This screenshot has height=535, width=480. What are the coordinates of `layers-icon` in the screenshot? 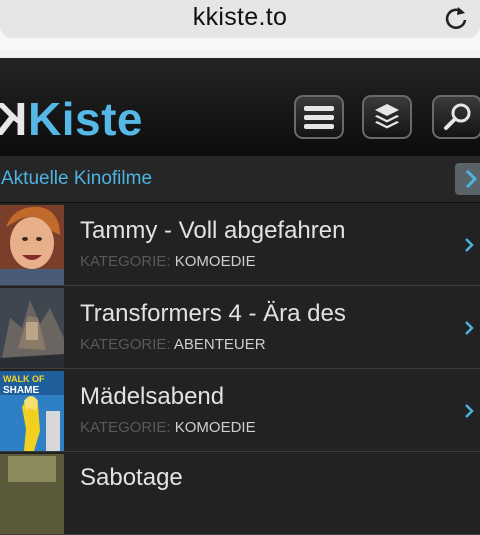 It's located at (387, 116).